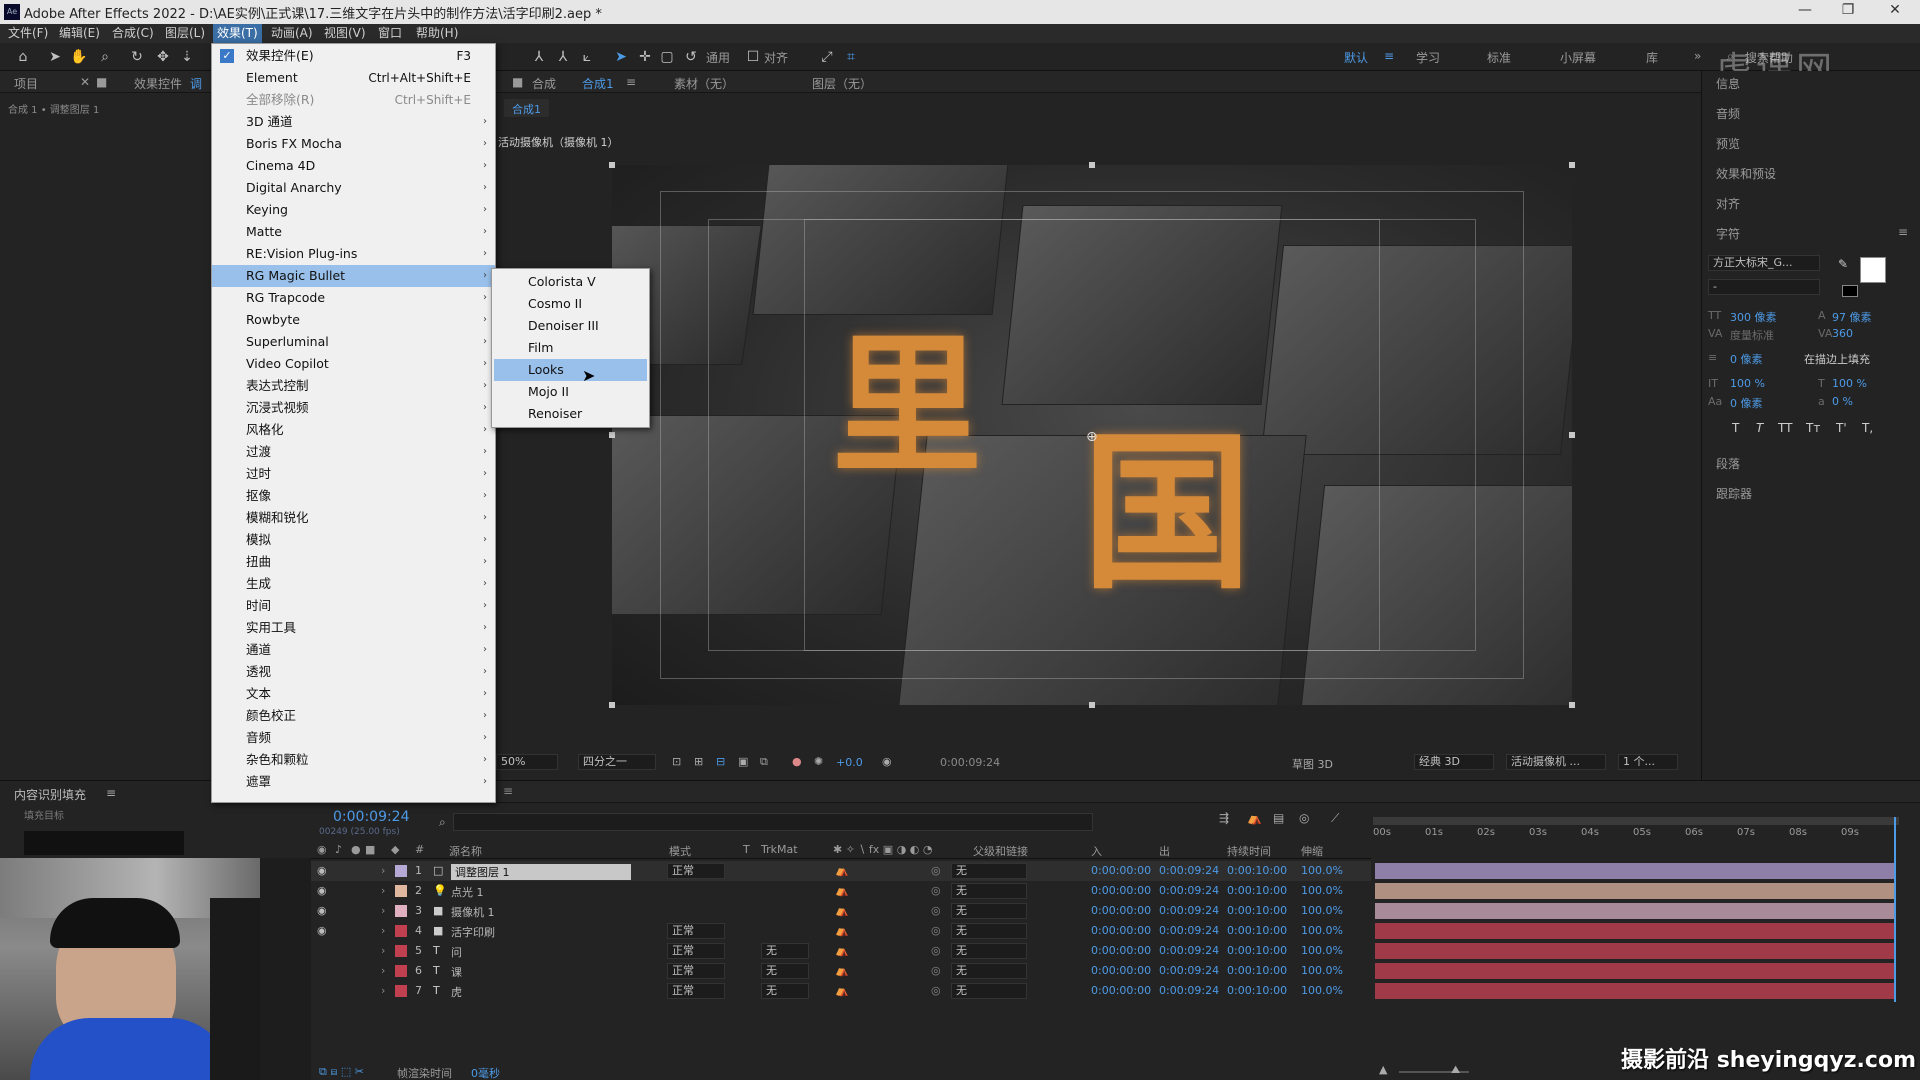  I want to click on effect-menu-item: 过时 ›, so click(353, 474).